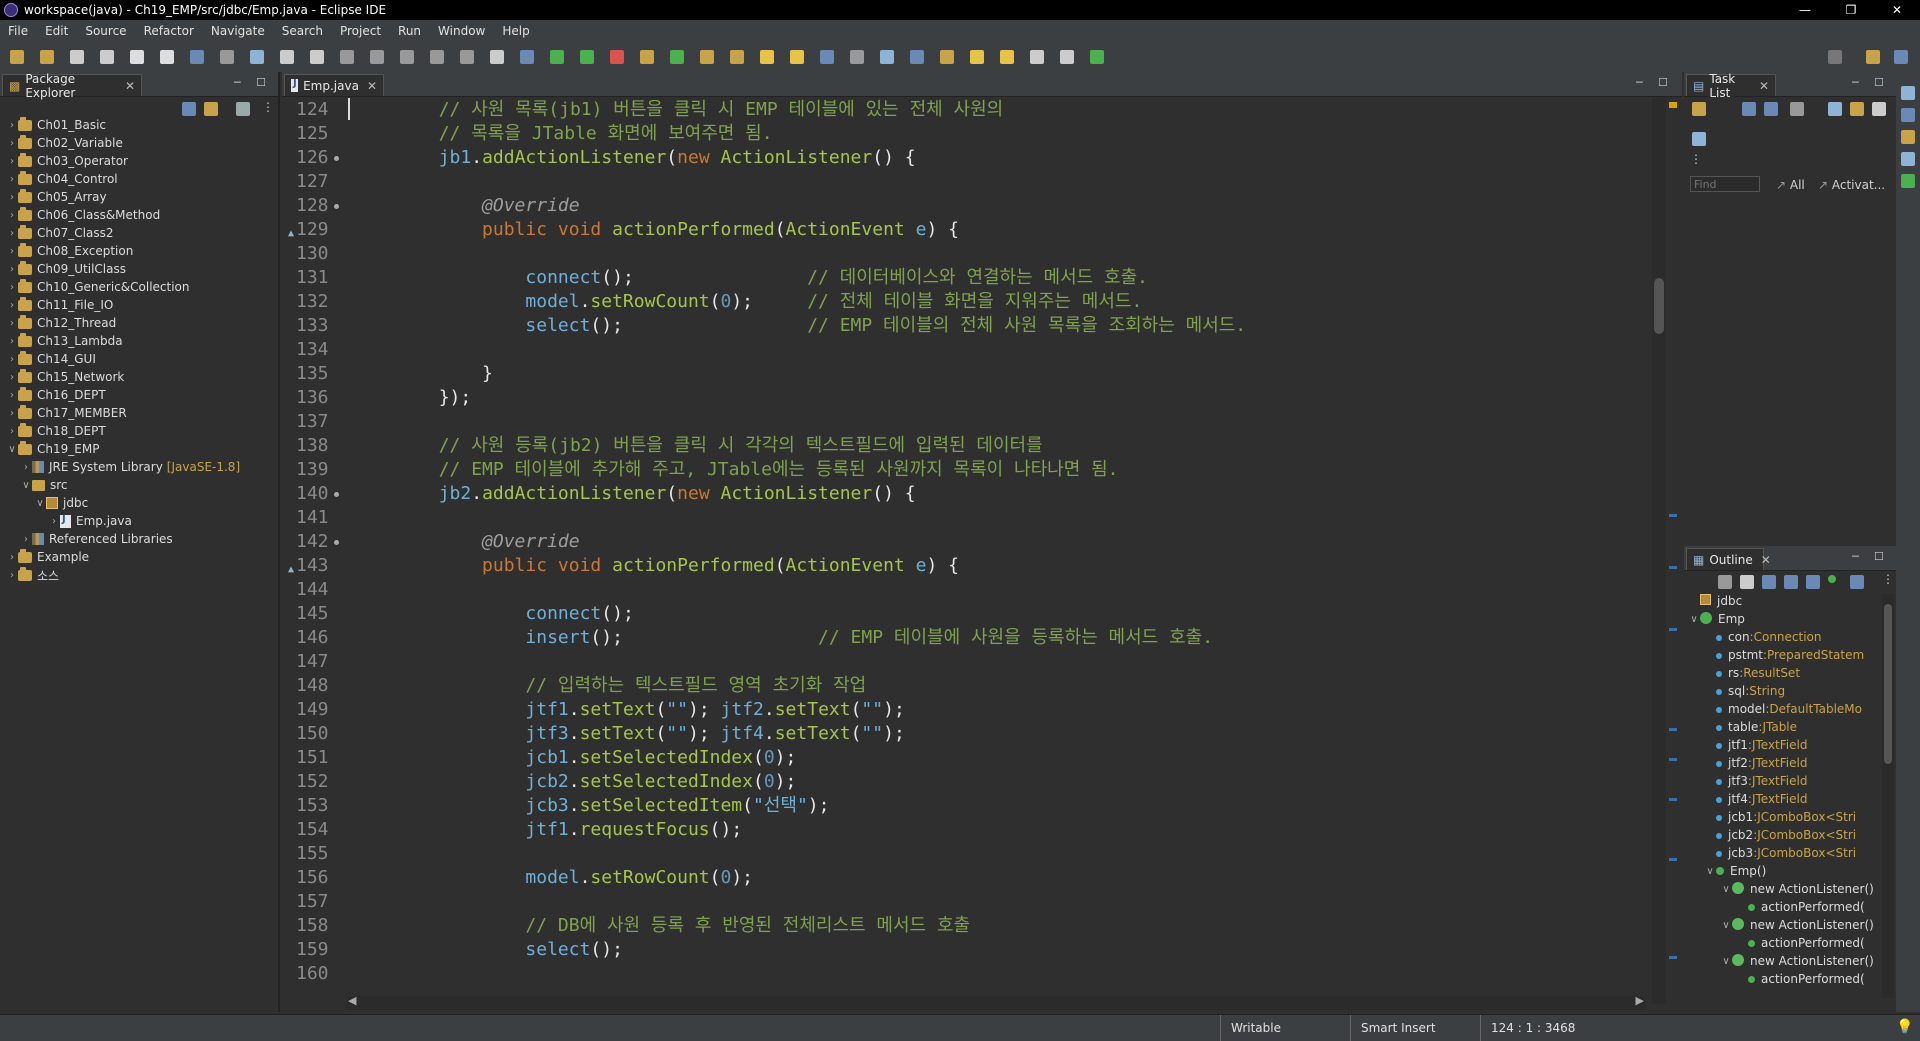 The image size is (1920, 1041). Describe the element at coordinates (1659, 551) in the screenshot. I see `vertical-scrollbar` at that location.